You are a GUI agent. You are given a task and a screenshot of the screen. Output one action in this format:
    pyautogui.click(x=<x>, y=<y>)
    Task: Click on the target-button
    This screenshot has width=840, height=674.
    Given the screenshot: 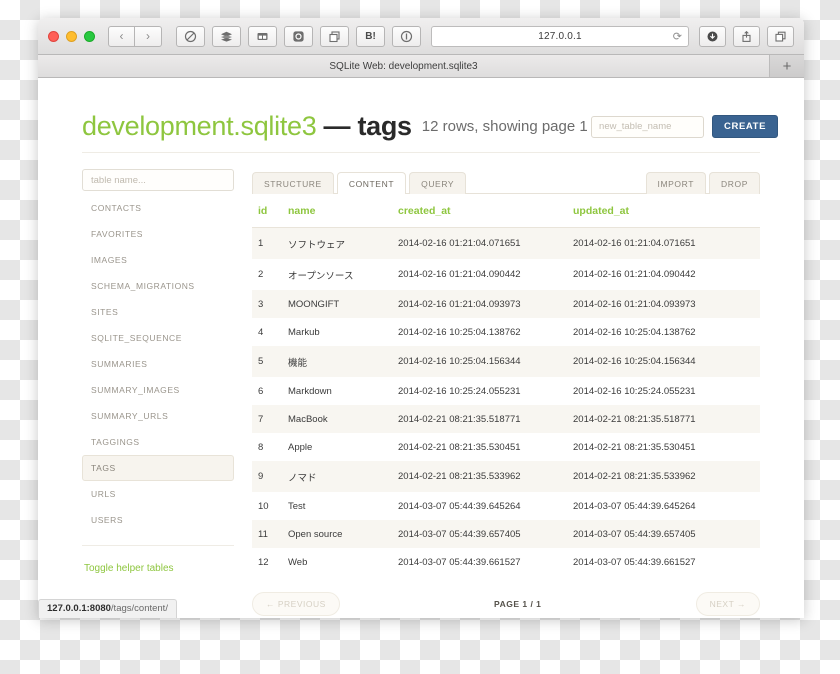 What is the action you would take?
    pyautogui.click(x=298, y=36)
    